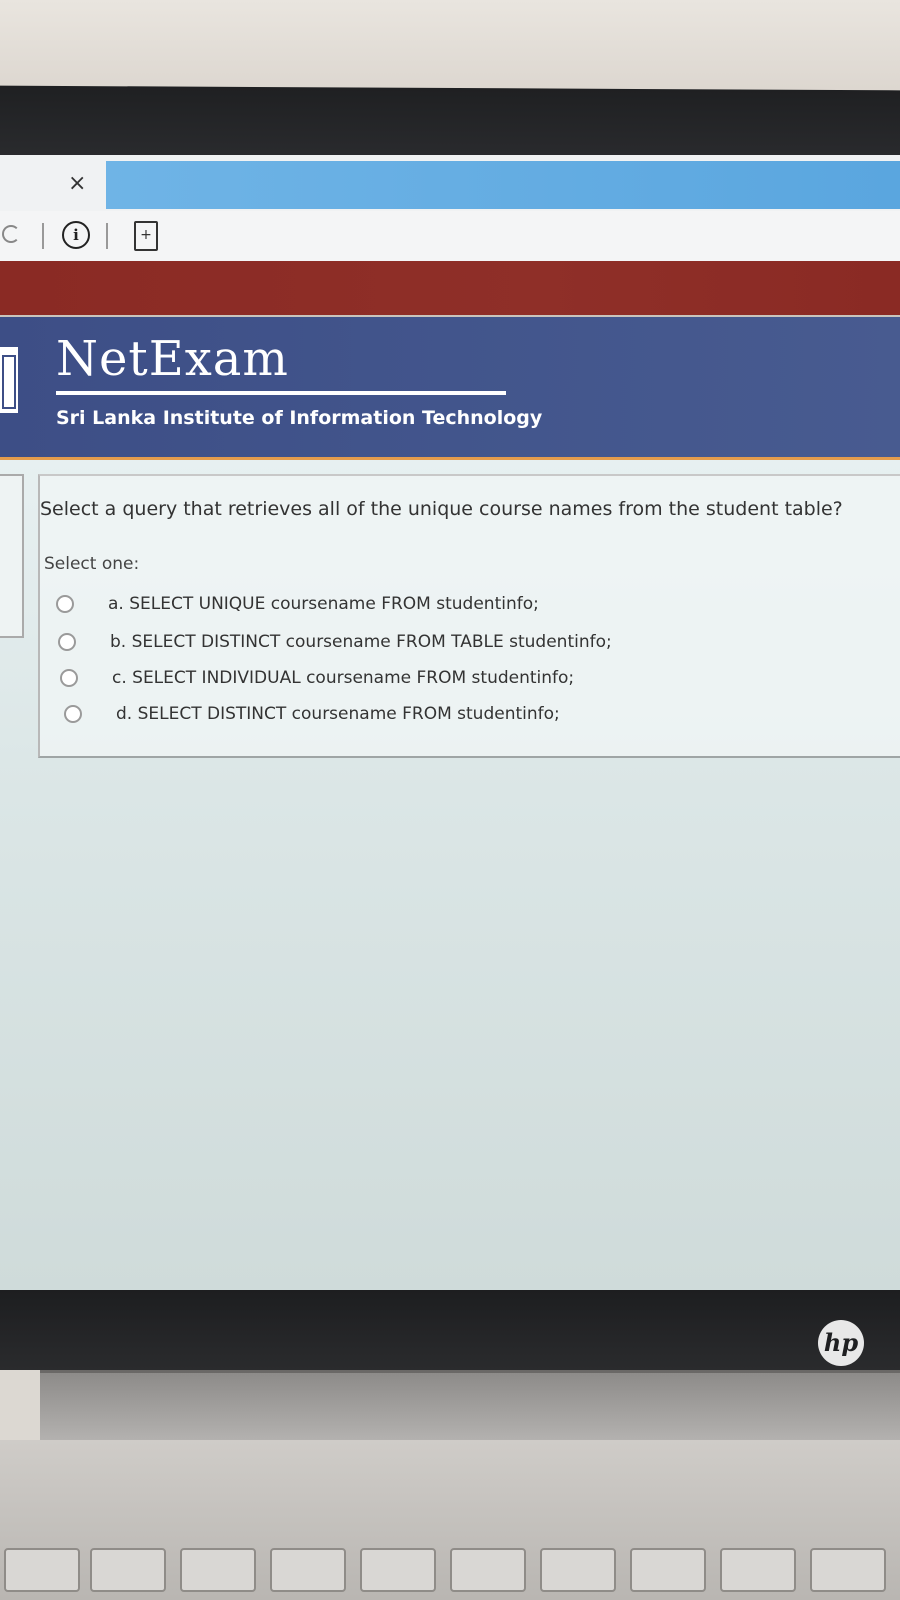 The image size is (900, 1600). Describe the element at coordinates (503, 185) in the screenshot. I see `active-tab` at that location.